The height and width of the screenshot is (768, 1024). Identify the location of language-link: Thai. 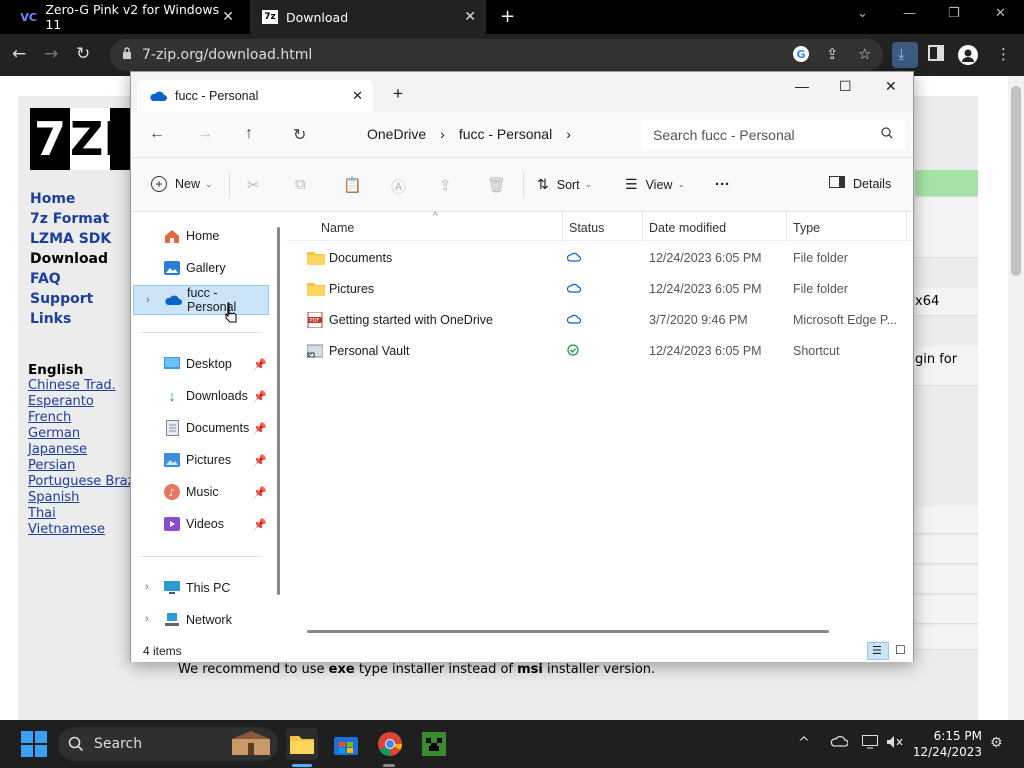
(85, 514).